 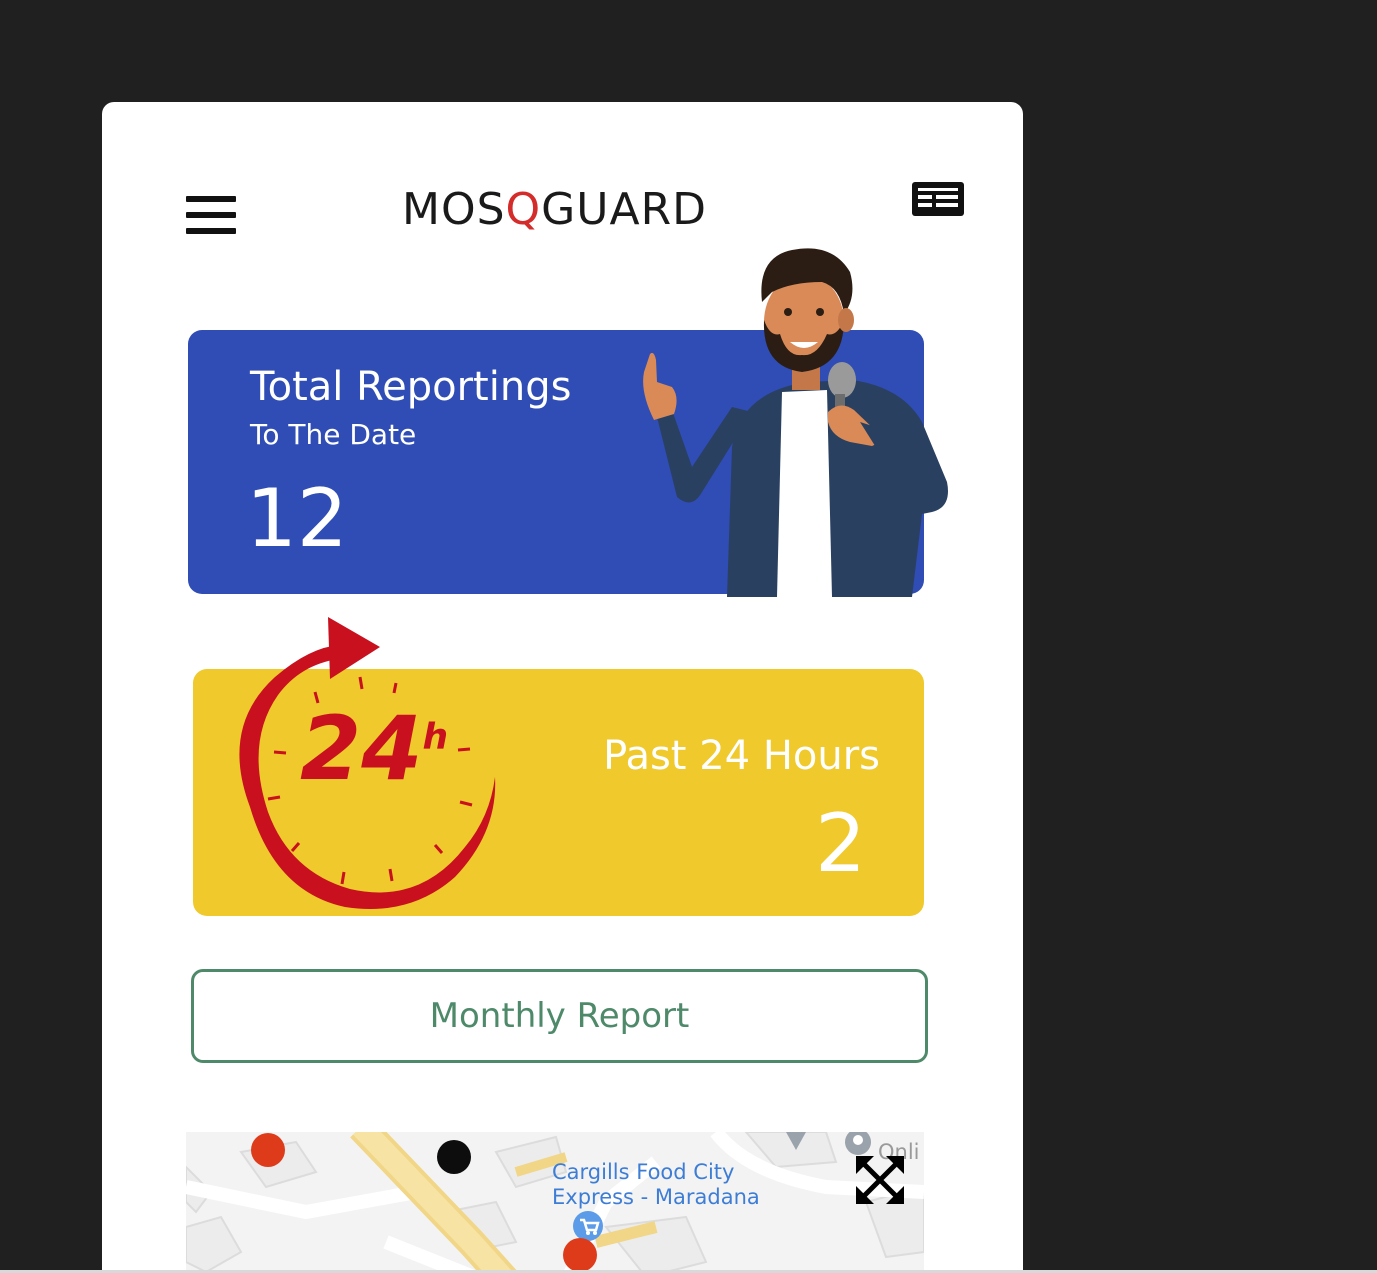 What do you see at coordinates (211, 218) in the screenshot?
I see `hamburger-menu-icon` at bounding box center [211, 218].